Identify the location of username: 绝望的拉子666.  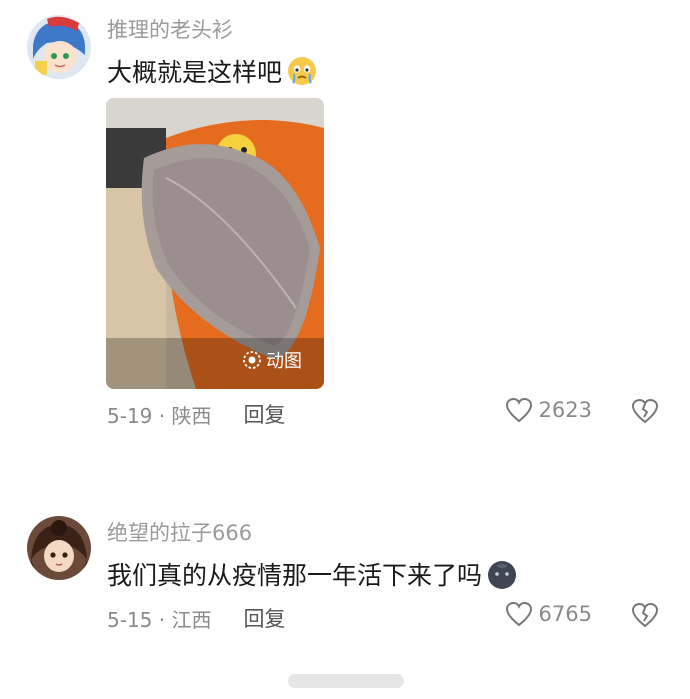
(179, 532).